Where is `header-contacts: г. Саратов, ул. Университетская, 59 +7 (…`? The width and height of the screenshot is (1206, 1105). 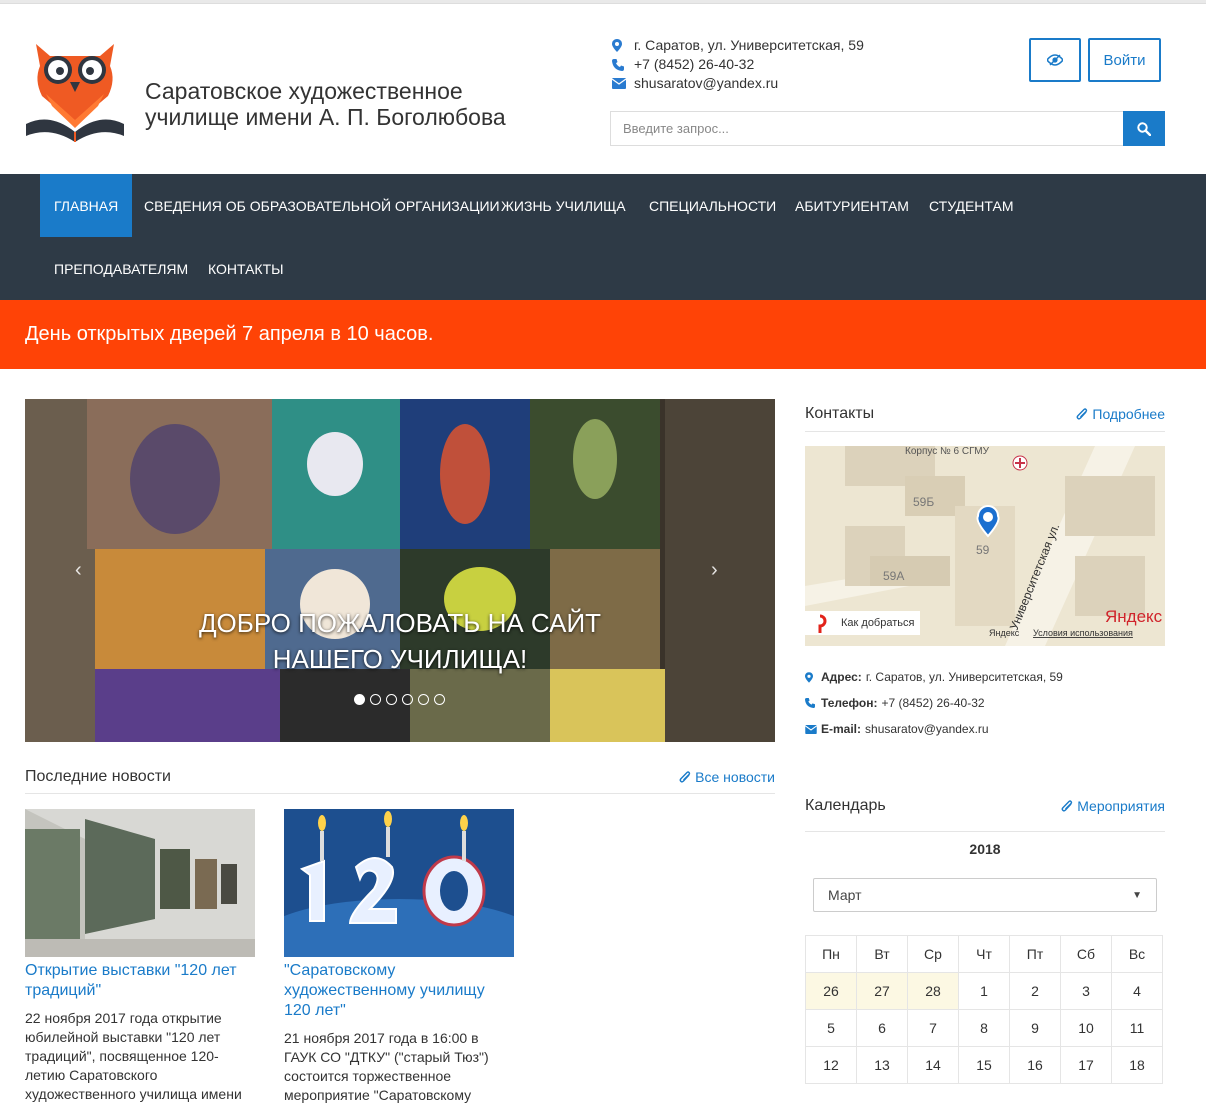 header-contacts: г. Саратов, ул. Университетская, 59 +7 (… is located at coordinates (738, 64).